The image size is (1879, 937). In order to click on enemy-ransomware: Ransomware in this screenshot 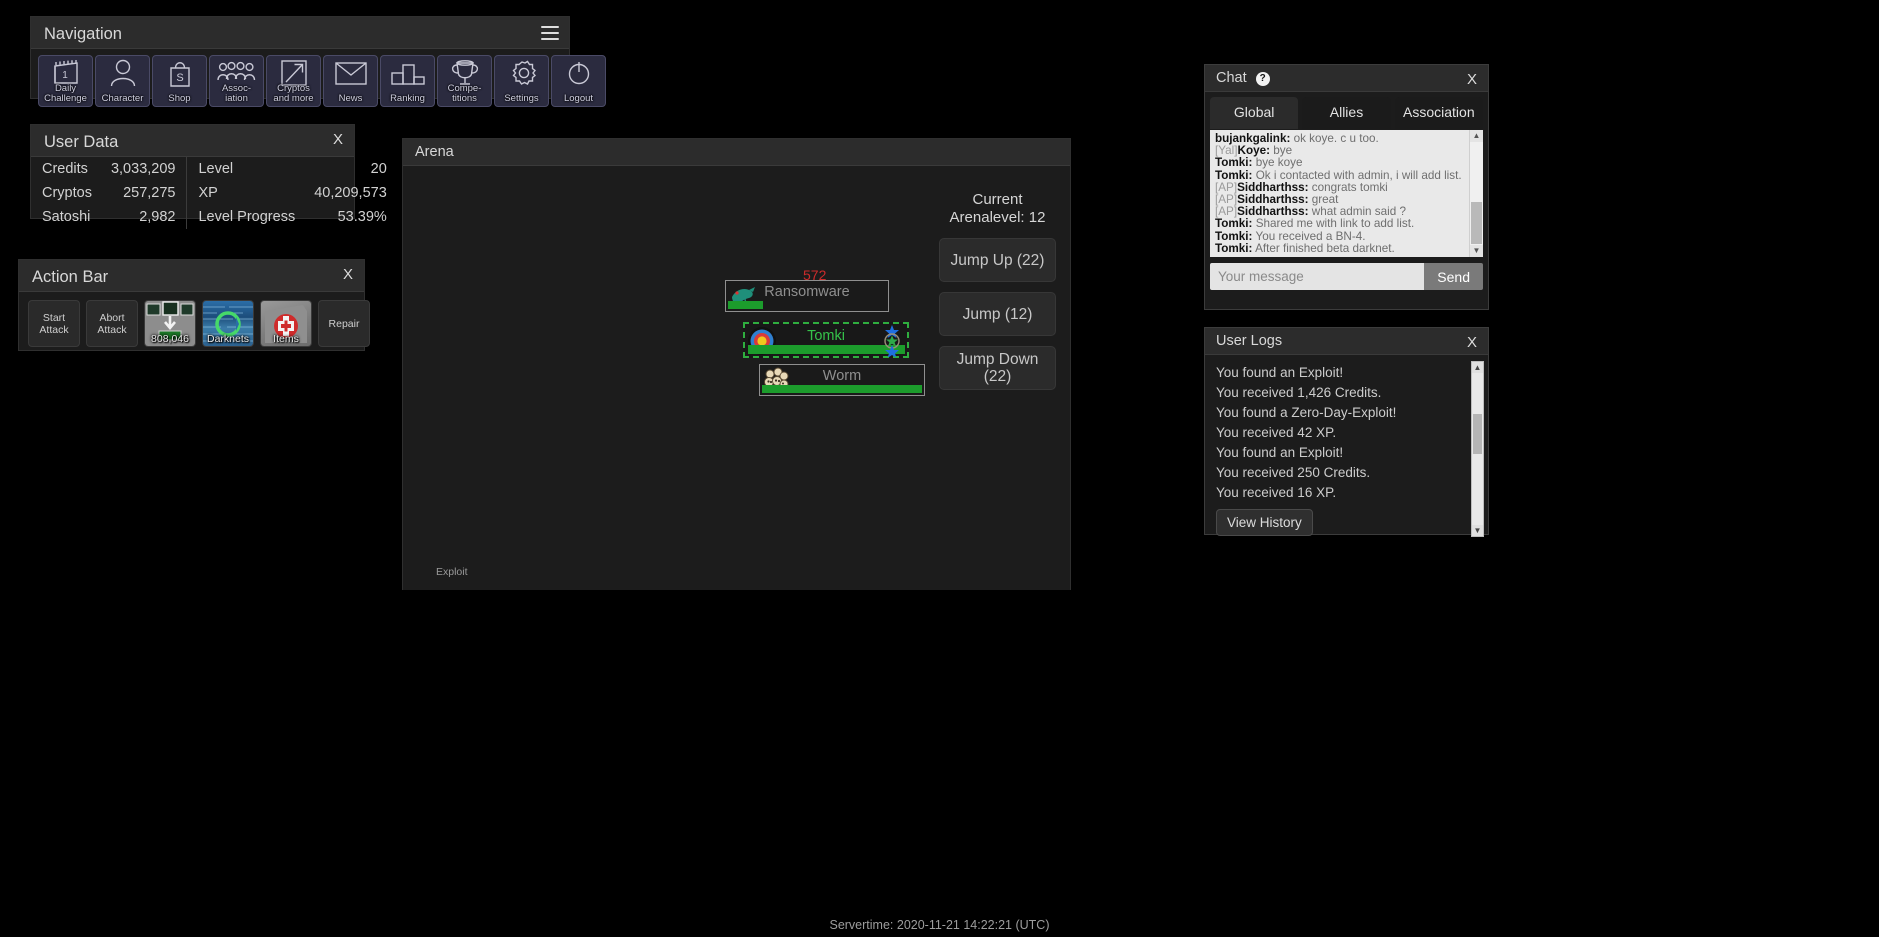, I will do `click(807, 296)`.